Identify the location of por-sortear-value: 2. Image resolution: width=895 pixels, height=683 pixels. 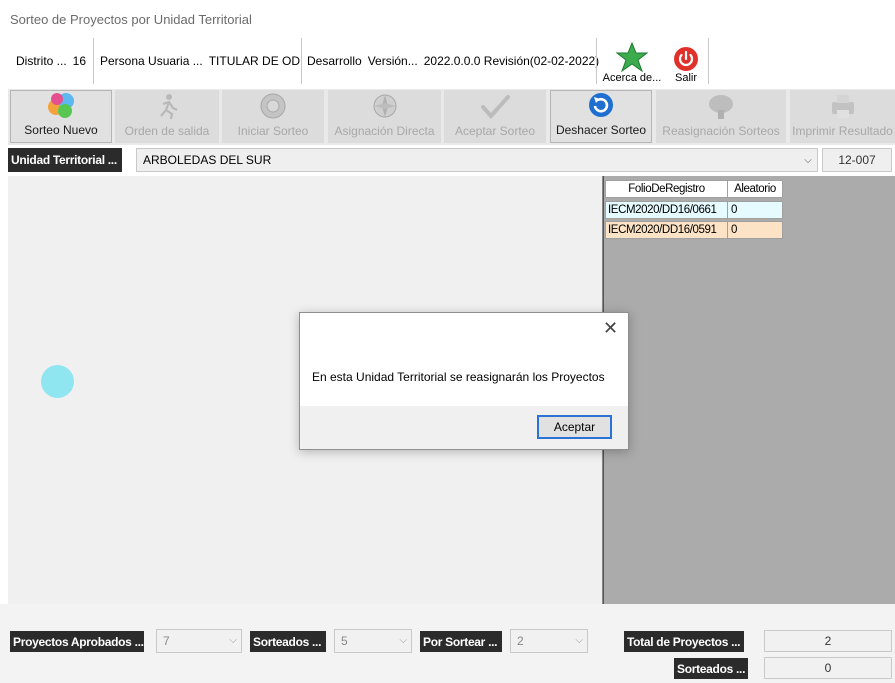
(520, 641).